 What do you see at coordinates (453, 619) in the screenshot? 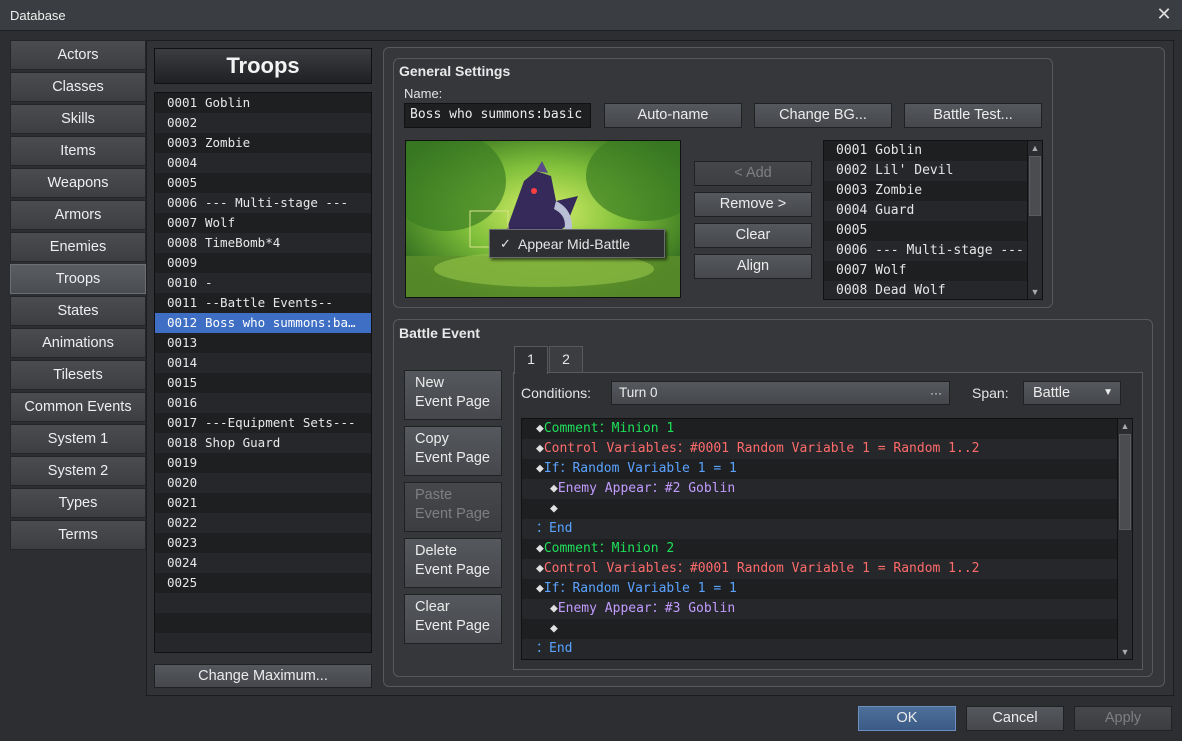
I see `clear-event-page-button: Clear Event Page` at bounding box center [453, 619].